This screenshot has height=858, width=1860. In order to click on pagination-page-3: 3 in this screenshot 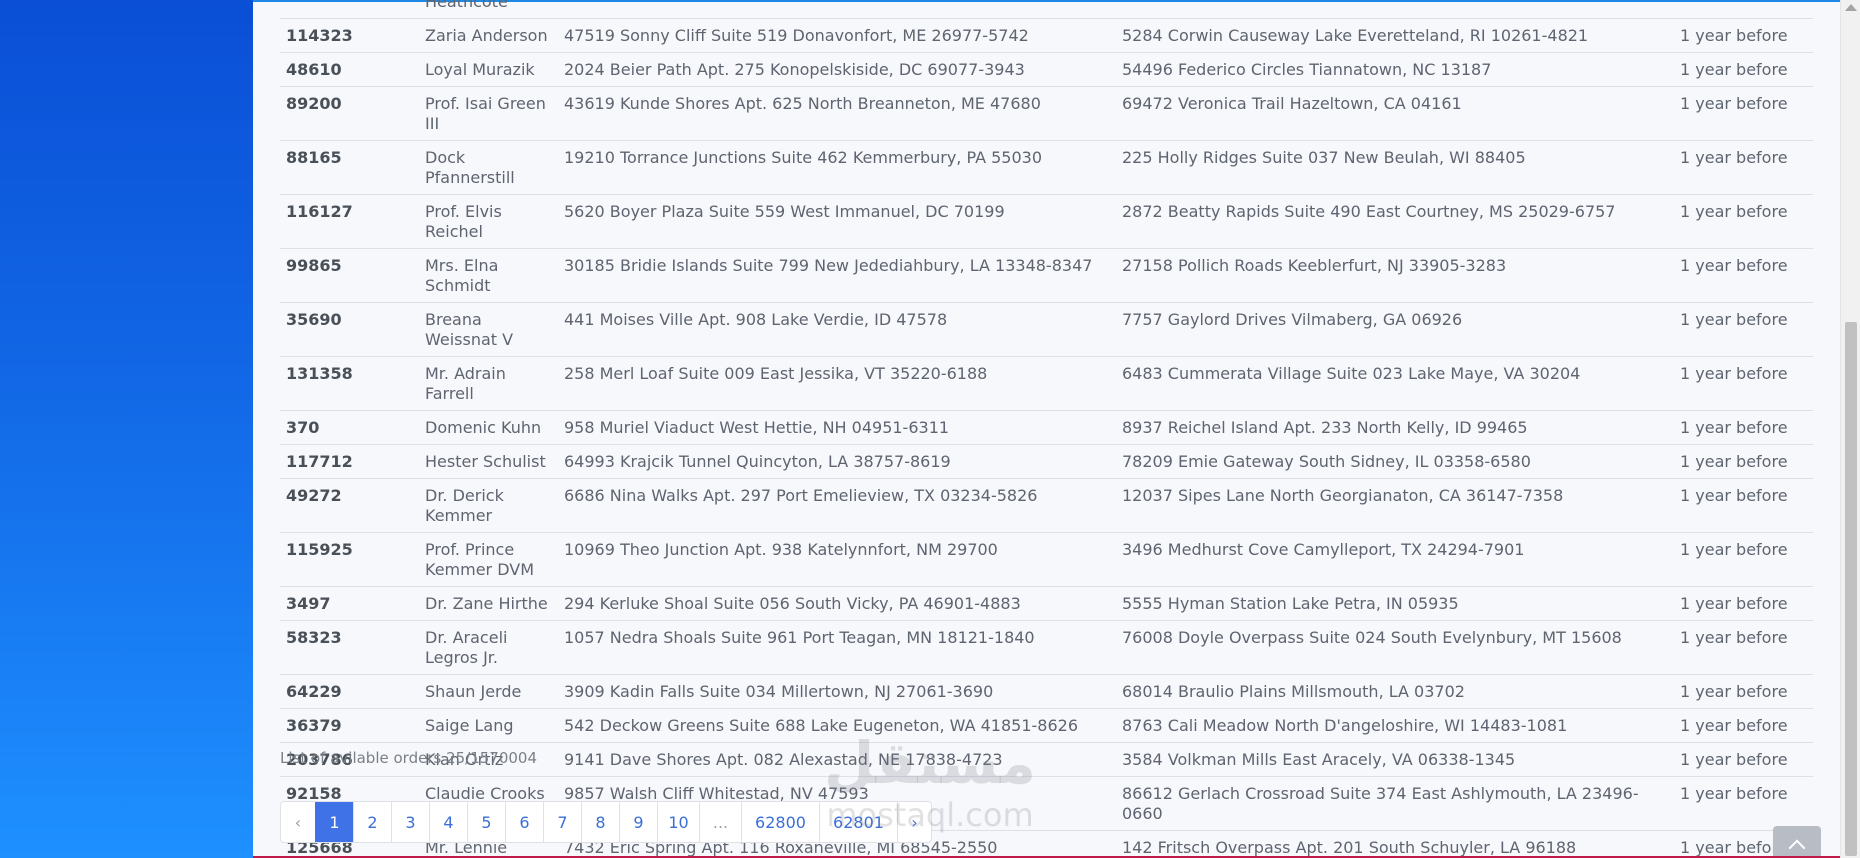, I will do `click(410, 822)`.